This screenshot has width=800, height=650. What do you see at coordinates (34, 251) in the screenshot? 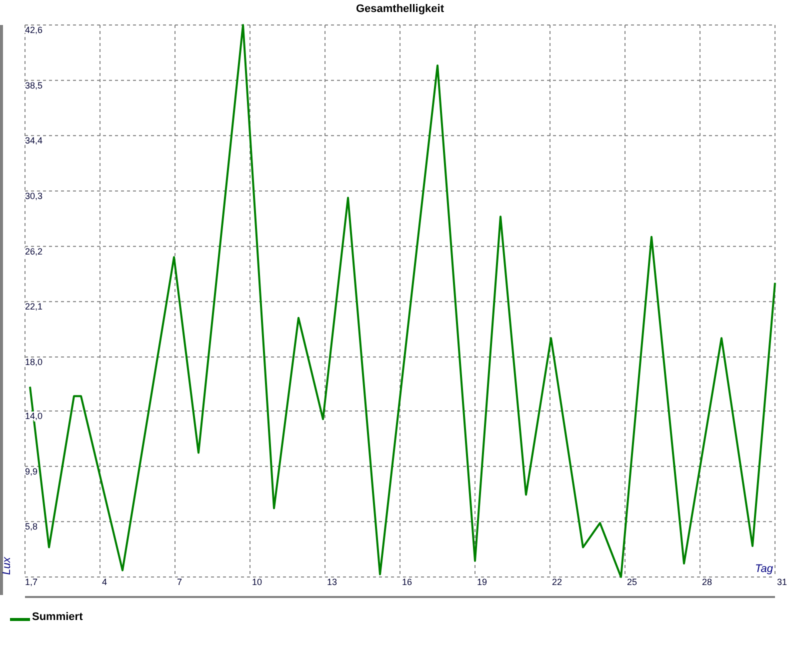
I see `y-tick-label: 26,2` at bounding box center [34, 251].